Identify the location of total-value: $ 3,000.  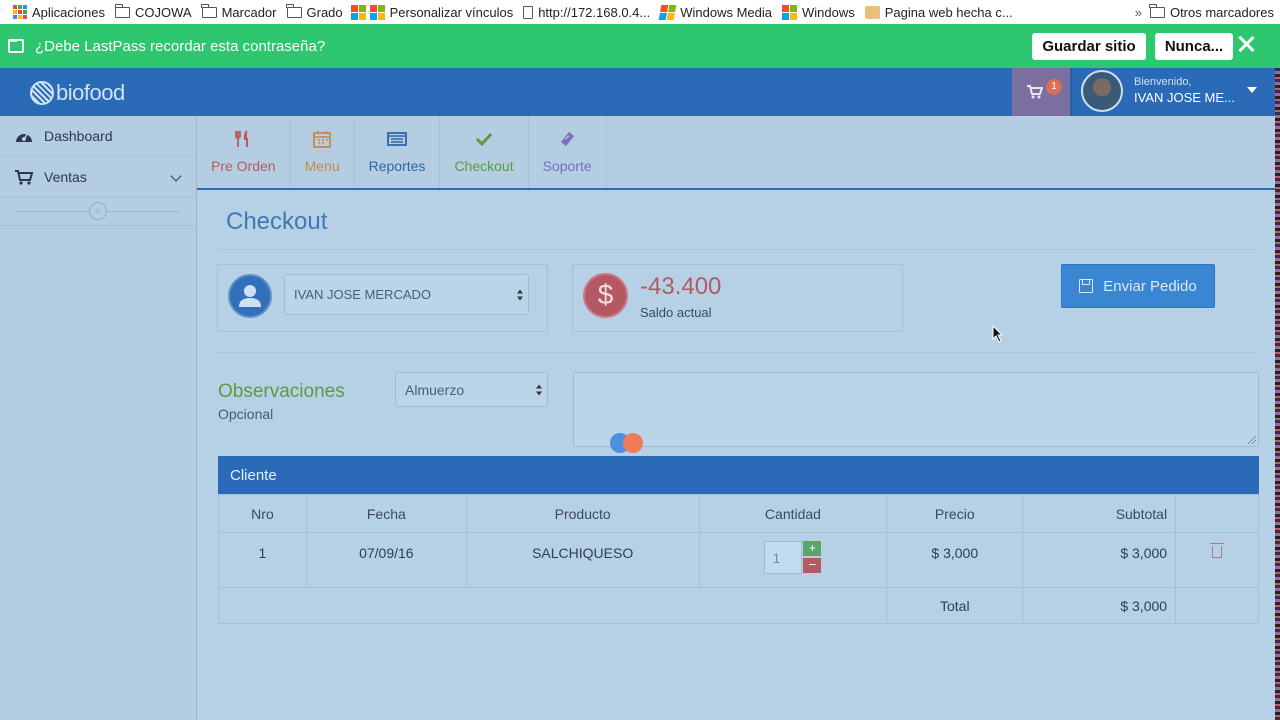
(1099, 605).